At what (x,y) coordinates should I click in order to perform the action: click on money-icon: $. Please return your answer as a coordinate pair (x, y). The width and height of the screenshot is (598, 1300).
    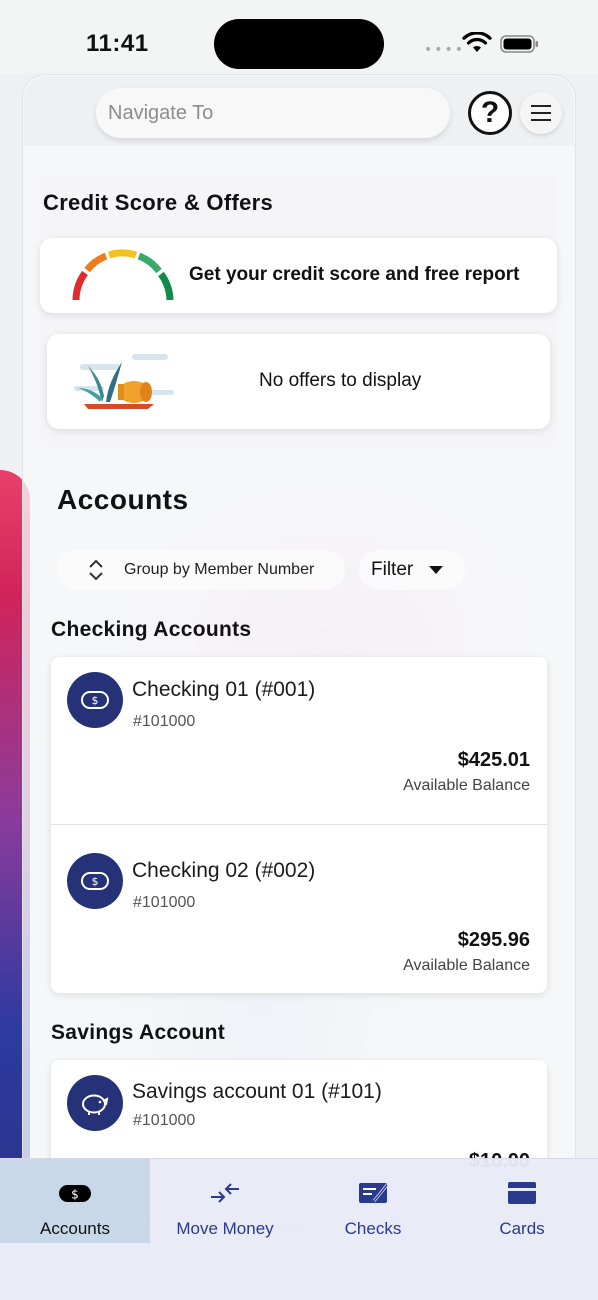
    Looking at the image, I should click on (75, 1193).